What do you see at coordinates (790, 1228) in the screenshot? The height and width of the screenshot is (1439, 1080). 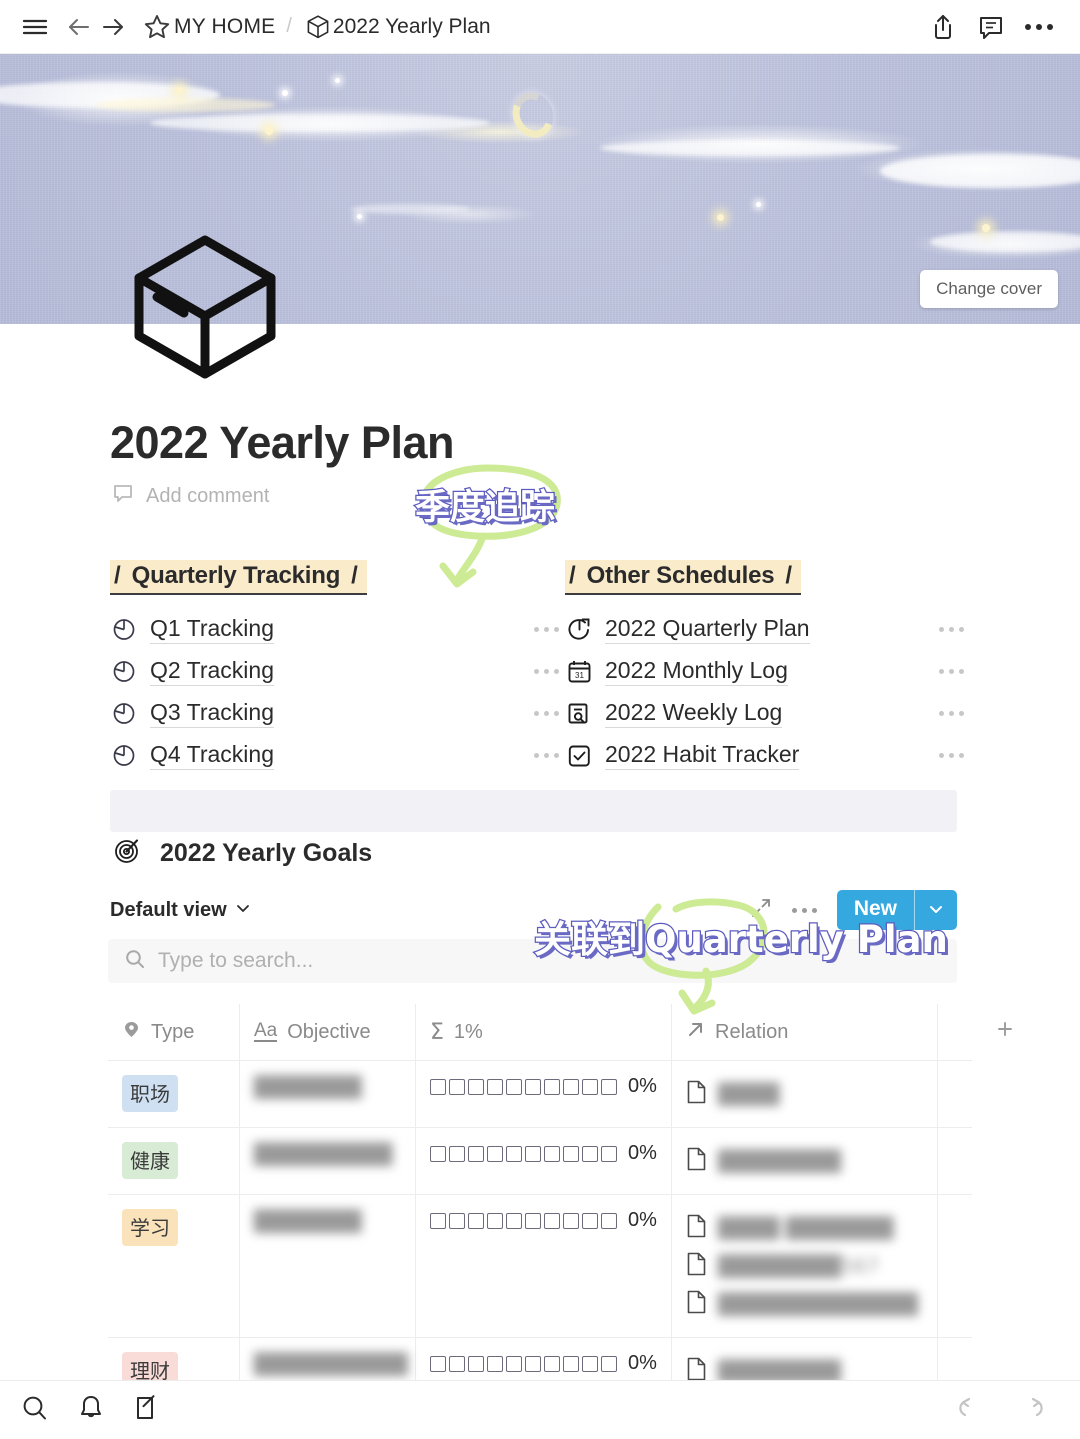 I see `relation-item: ████ ███████` at bounding box center [790, 1228].